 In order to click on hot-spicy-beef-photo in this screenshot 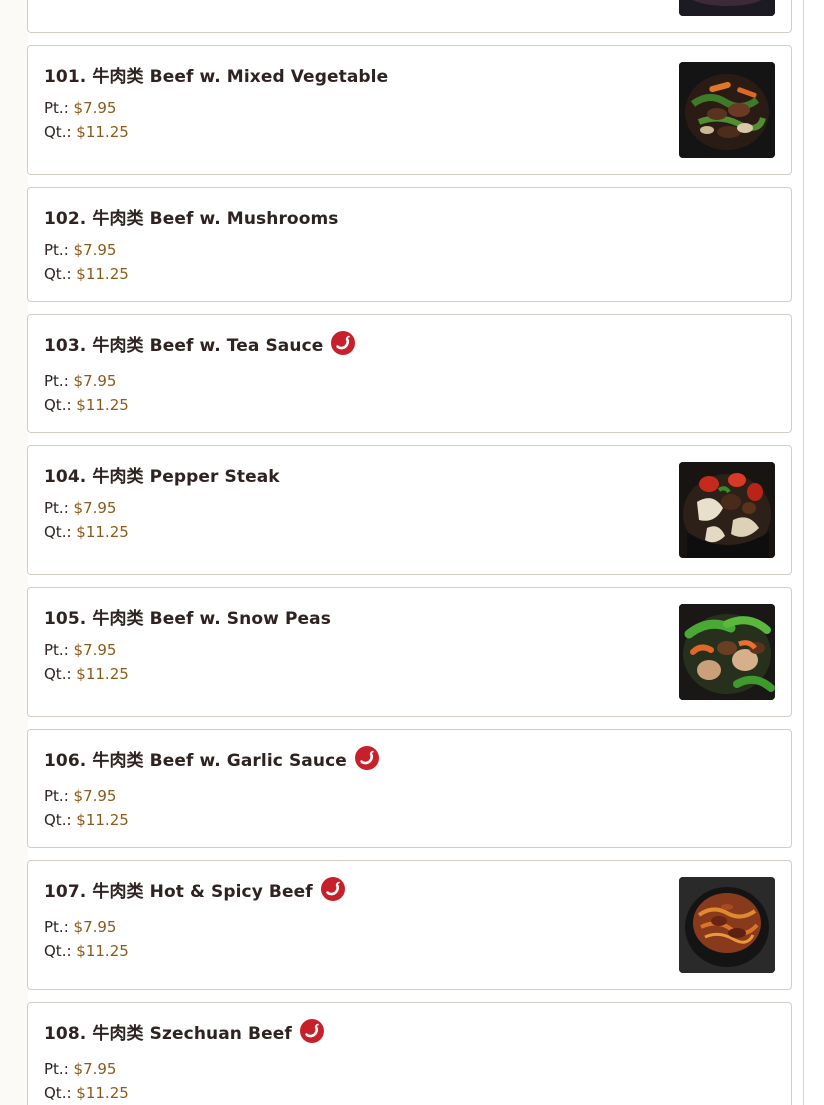, I will do `click(727, 925)`.